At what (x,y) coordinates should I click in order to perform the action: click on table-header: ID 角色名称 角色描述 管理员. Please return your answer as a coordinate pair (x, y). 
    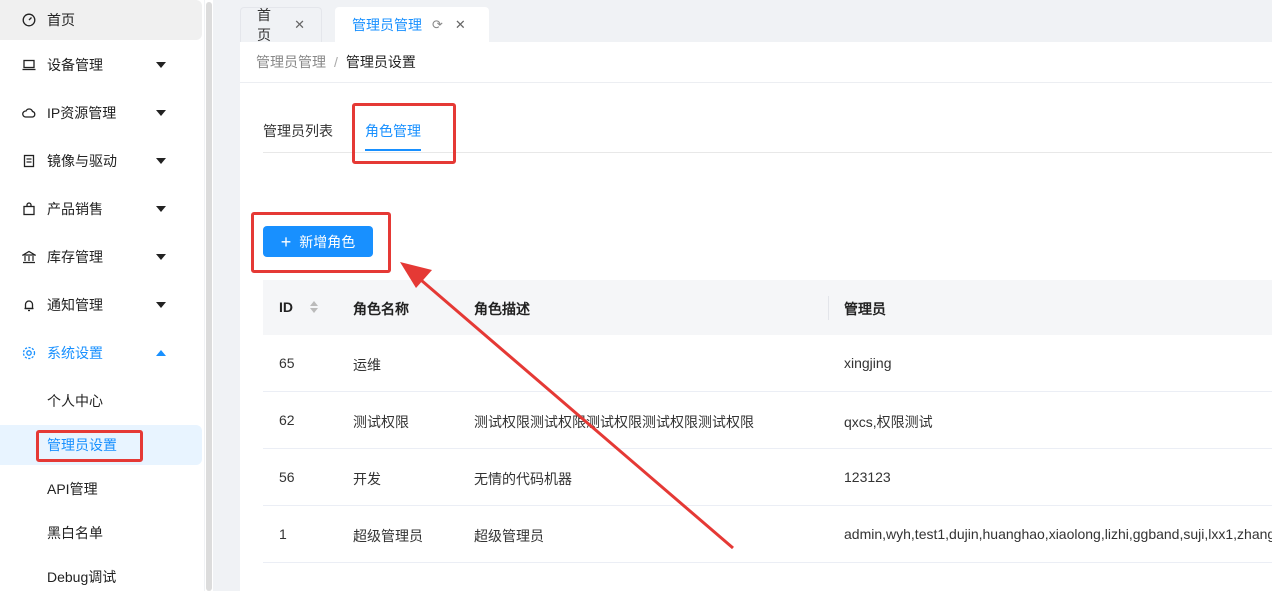
    Looking at the image, I should click on (767, 307).